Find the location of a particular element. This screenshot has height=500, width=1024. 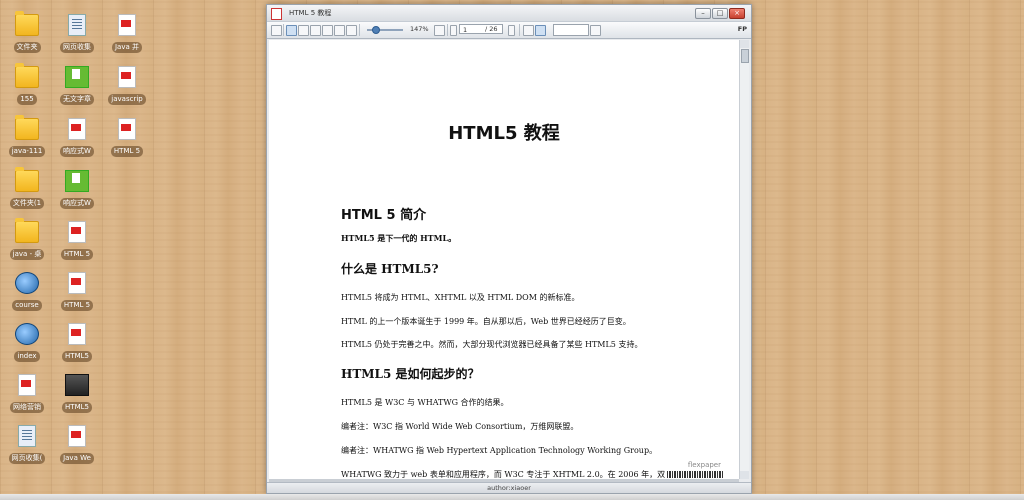

barcode-image is located at coordinates (695, 474).